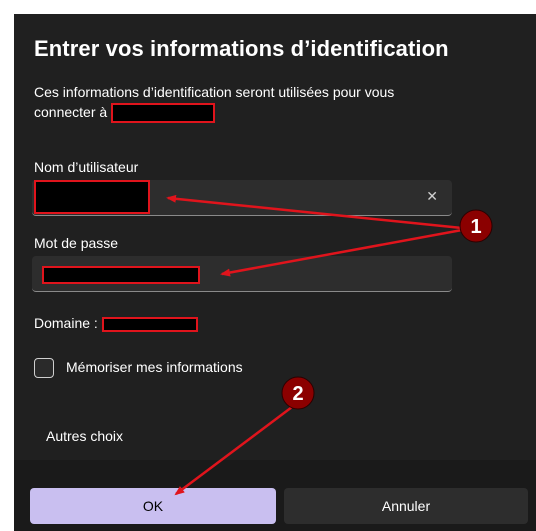  I want to click on description-line2: connecter à, so click(71, 112).